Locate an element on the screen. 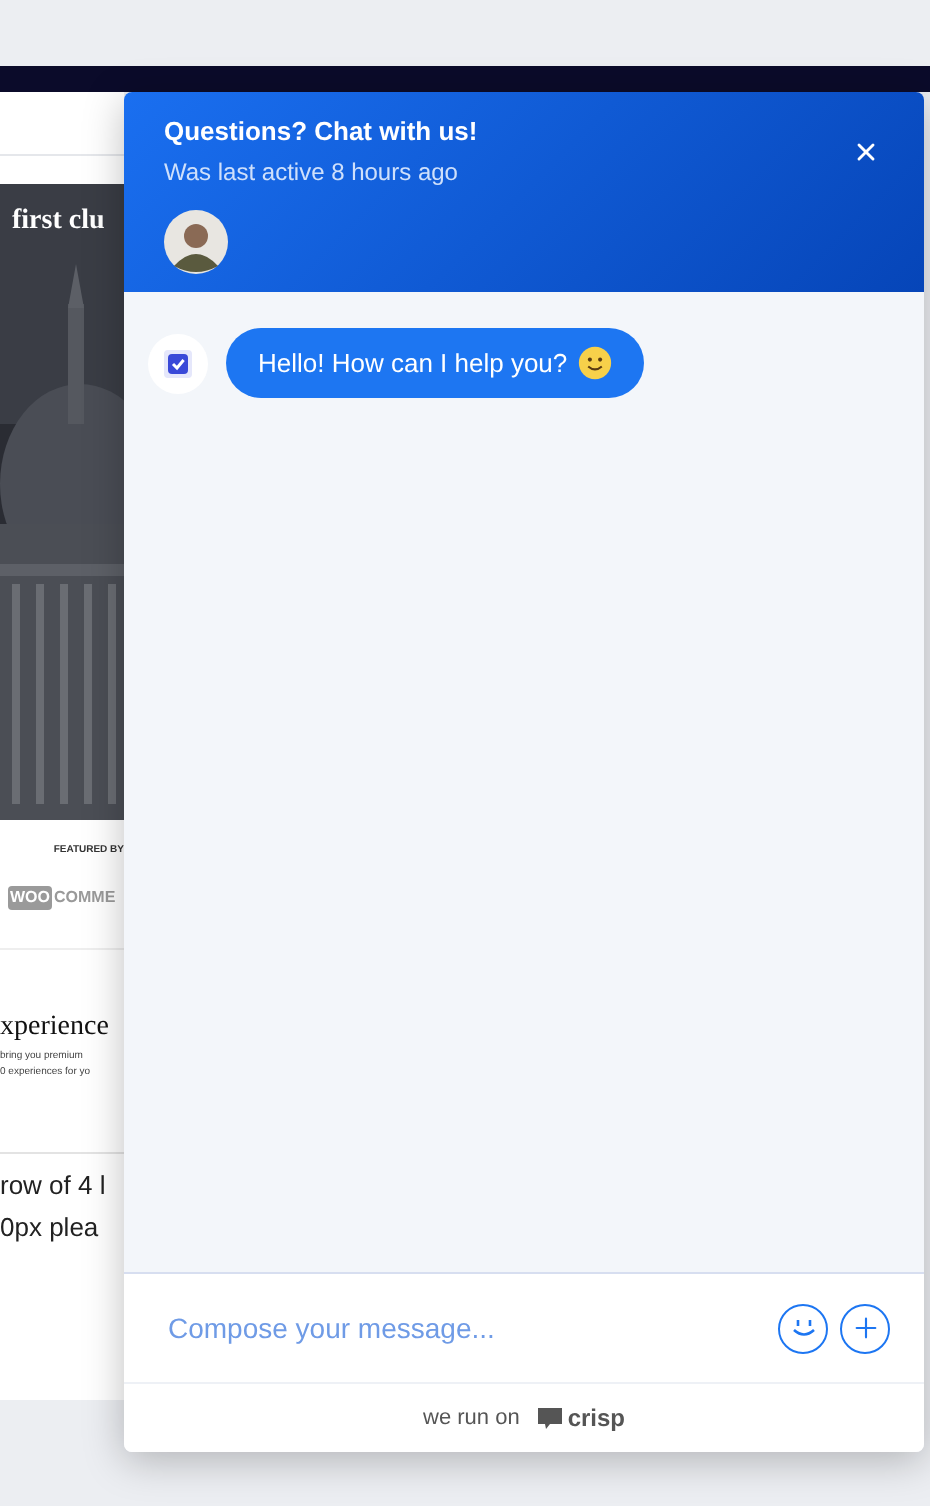 The height and width of the screenshot is (1506, 930). chat-subtitle: Was last active 8 hours ago is located at coordinates (312, 173).